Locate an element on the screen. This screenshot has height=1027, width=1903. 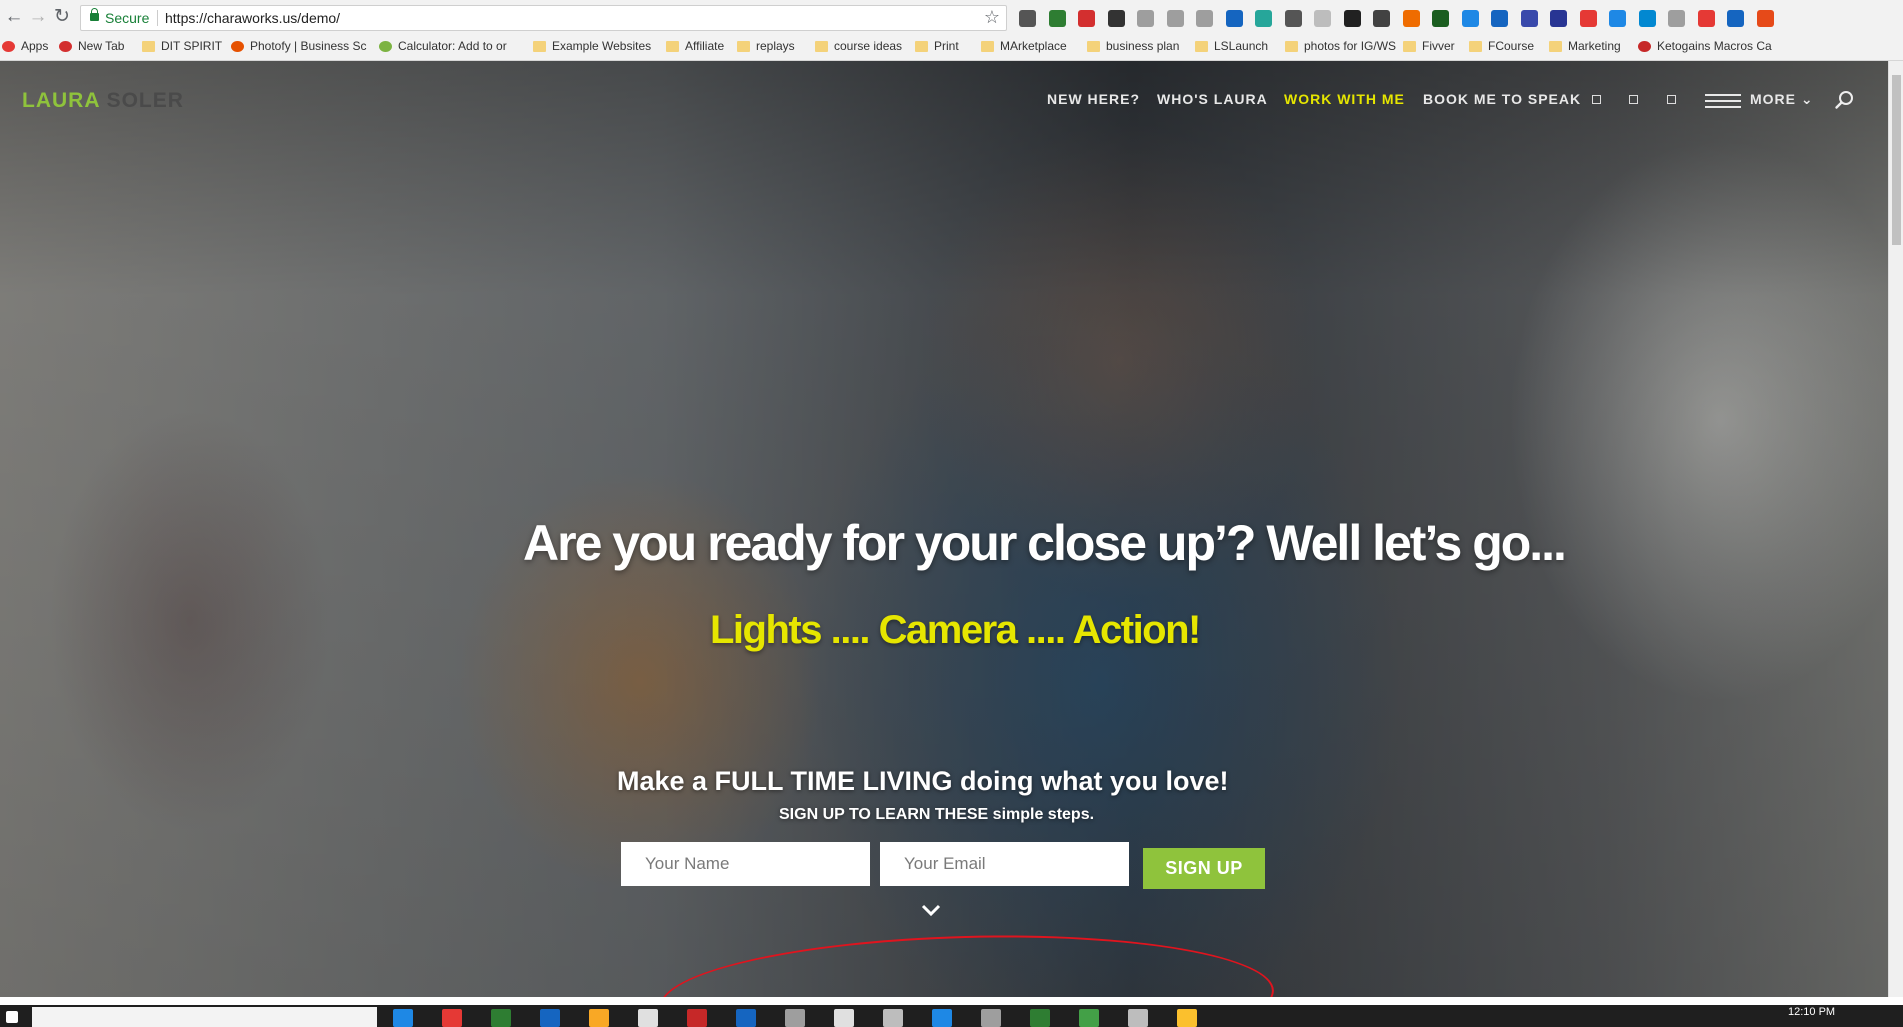
bookmark-label: Marketing is located at coordinates (1594, 46).